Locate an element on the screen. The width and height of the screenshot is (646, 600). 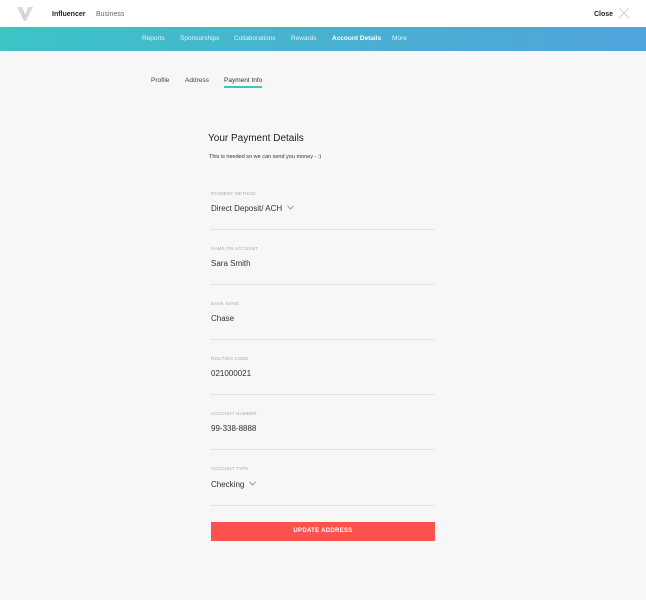
routing-code-label: ROUTING CODE is located at coordinates (230, 358).